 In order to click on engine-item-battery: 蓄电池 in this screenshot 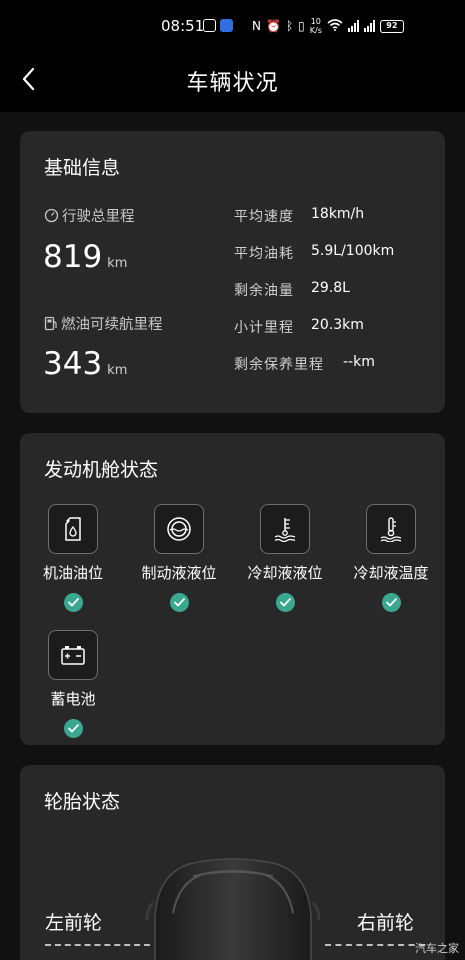, I will do `click(73, 684)`.